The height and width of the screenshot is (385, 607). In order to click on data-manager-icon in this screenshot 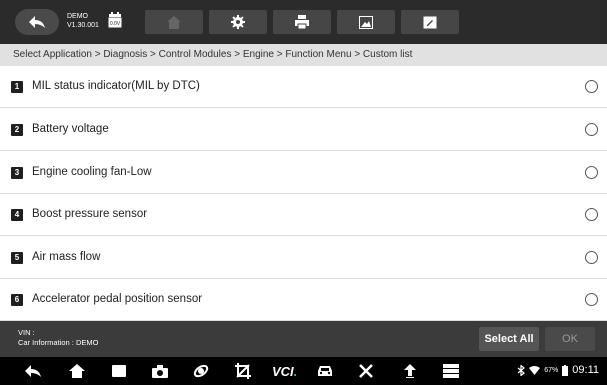, I will do `click(451, 371)`.